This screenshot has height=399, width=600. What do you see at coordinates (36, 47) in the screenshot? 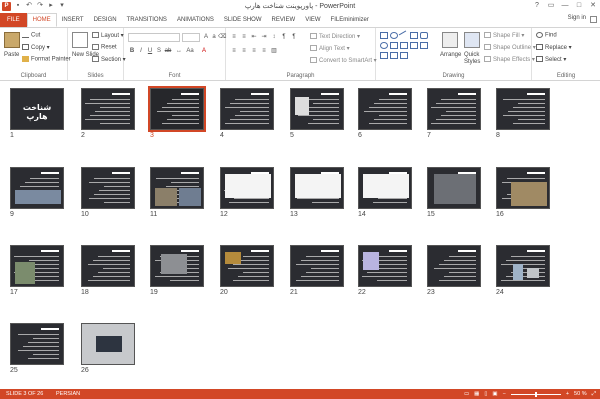
I see `copy-button: Copy ▾` at bounding box center [36, 47].